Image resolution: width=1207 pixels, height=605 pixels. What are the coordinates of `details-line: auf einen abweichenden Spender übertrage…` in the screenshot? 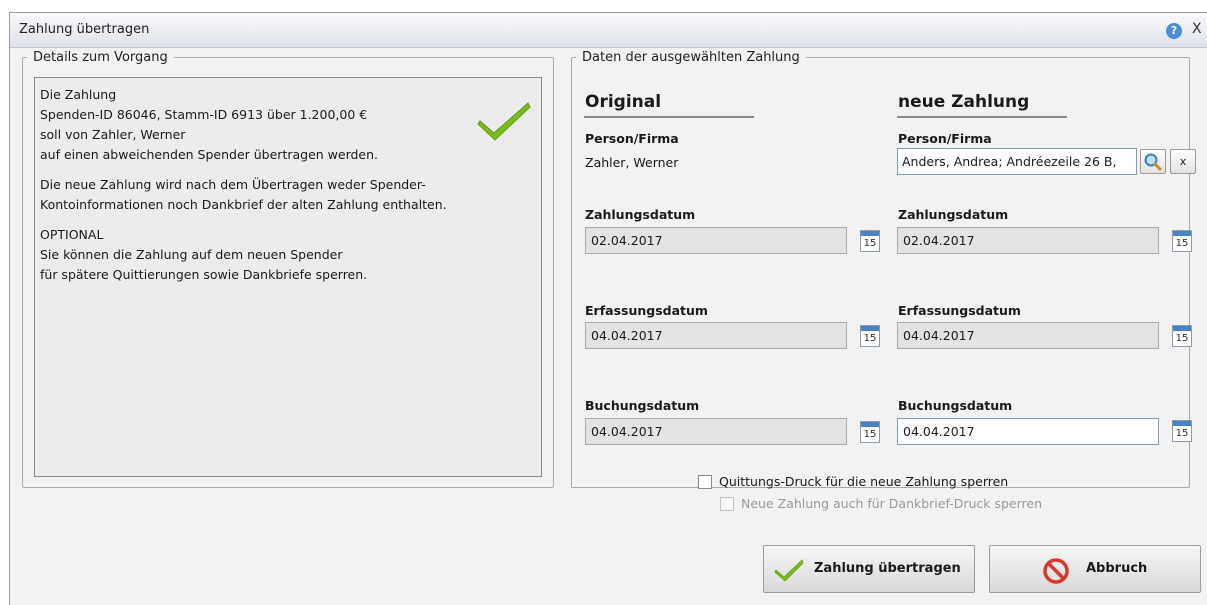 It's located at (209, 154).